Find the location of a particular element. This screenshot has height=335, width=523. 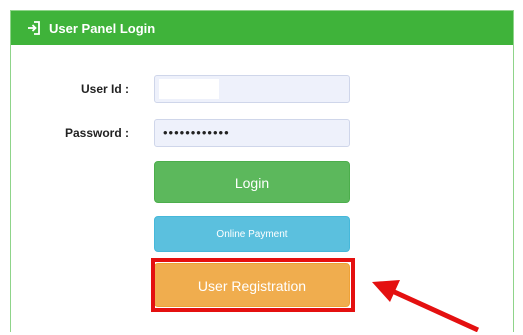

user-registration-button: User Registration is located at coordinates (252, 285).